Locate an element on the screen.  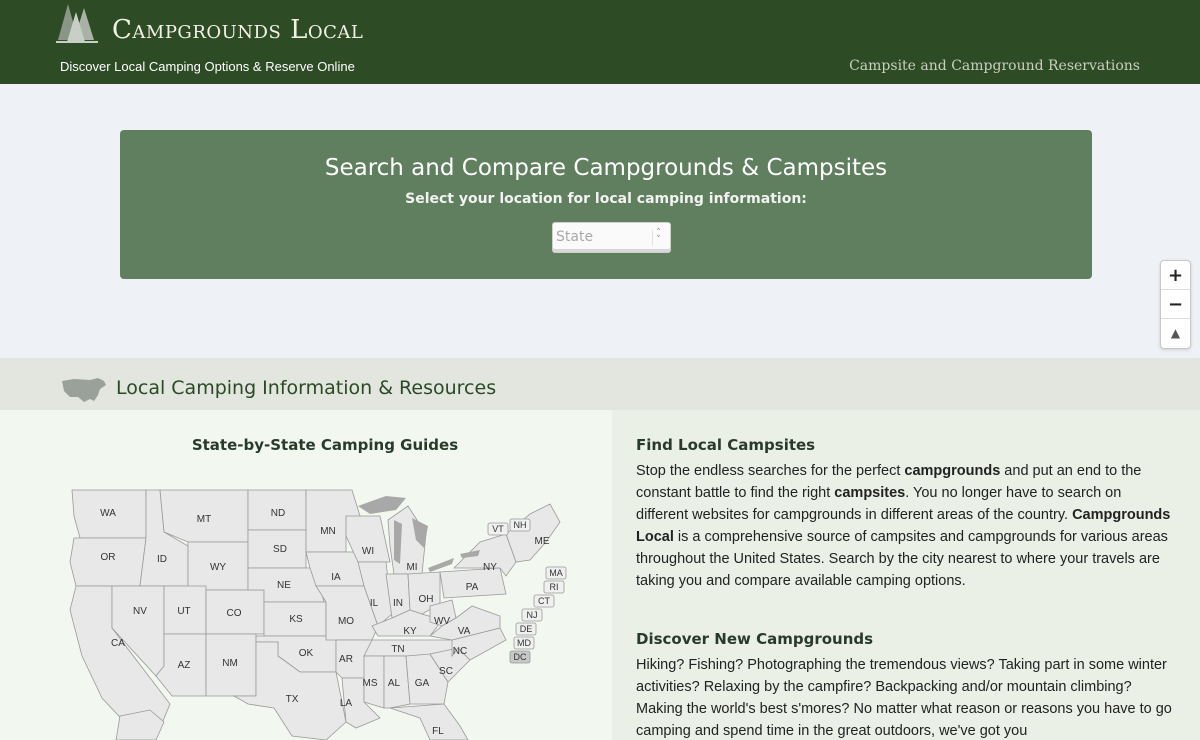
pine-trees-icon is located at coordinates (77, 24).